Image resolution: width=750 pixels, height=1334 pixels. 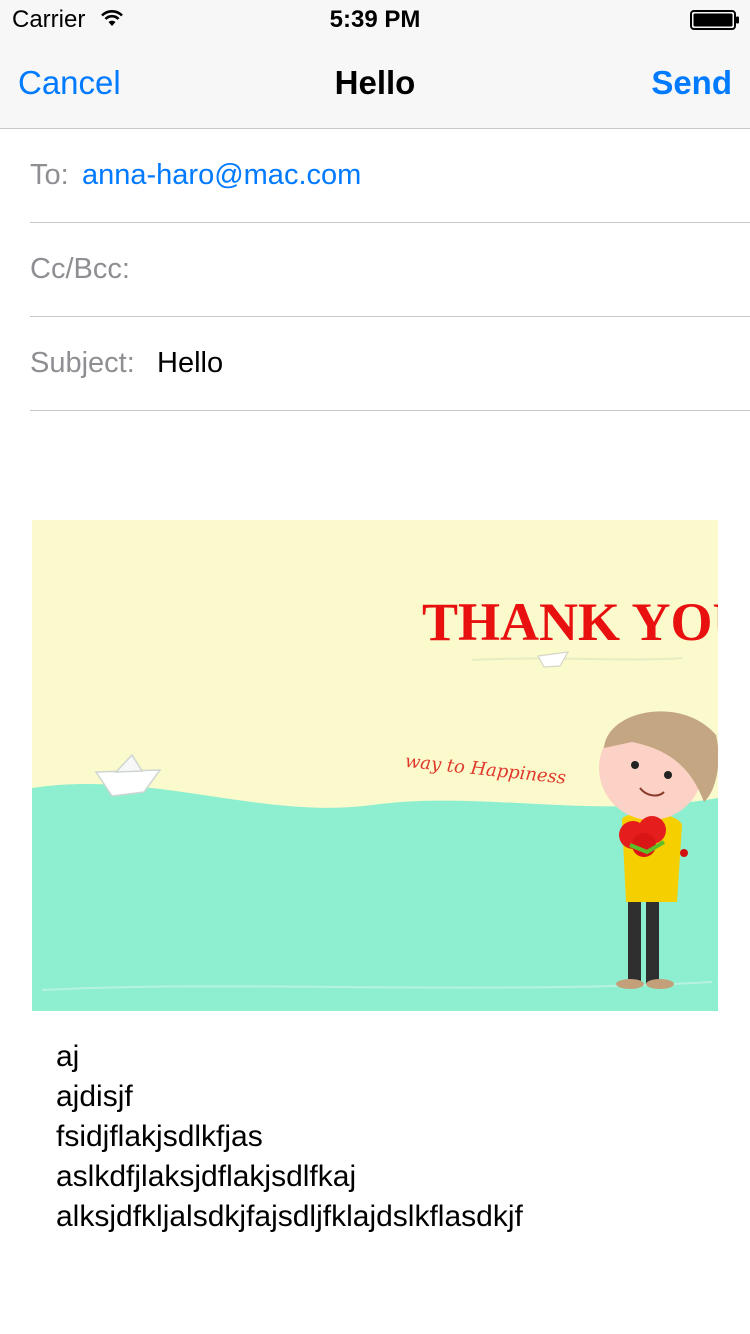 I want to click on status-time: 5:39 PM, so click(x=375, y=19).